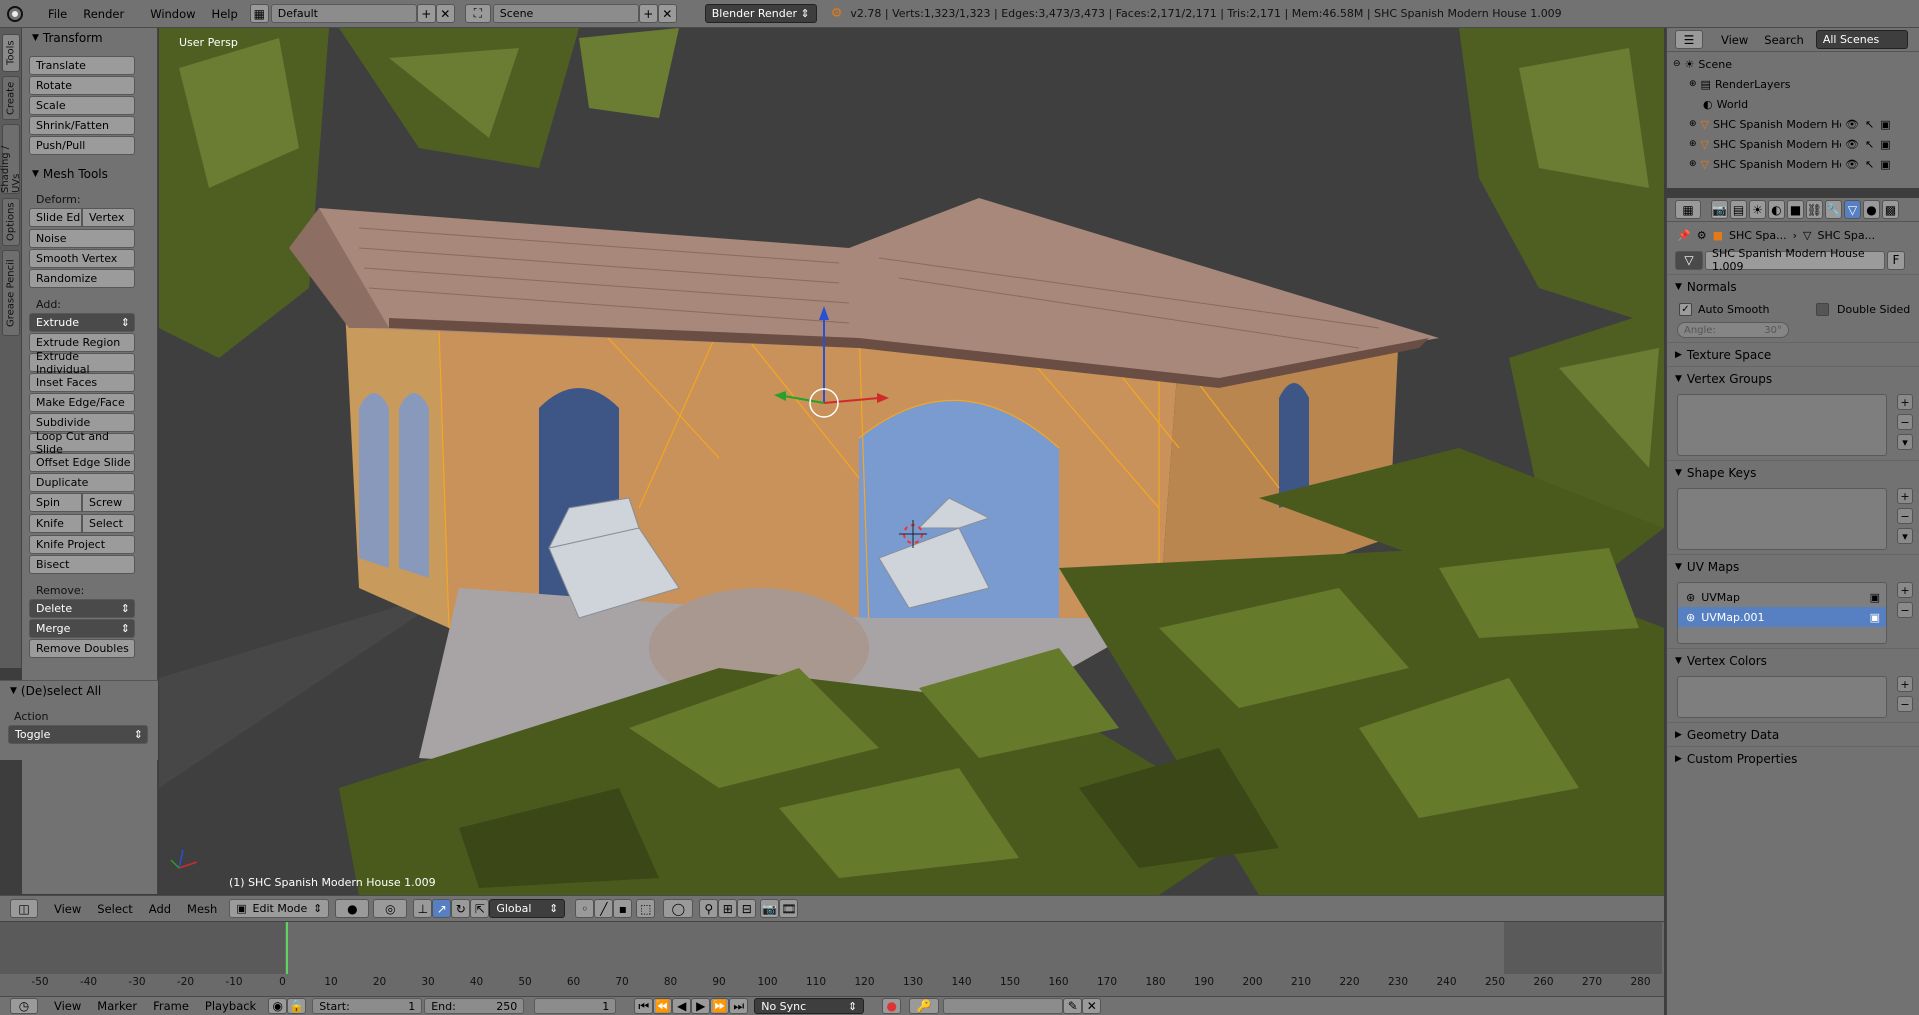  What do you see at coordinates (108, 523) in the screenshot?
I see `knife-select-button: Select` at bounding box center [108, 523].